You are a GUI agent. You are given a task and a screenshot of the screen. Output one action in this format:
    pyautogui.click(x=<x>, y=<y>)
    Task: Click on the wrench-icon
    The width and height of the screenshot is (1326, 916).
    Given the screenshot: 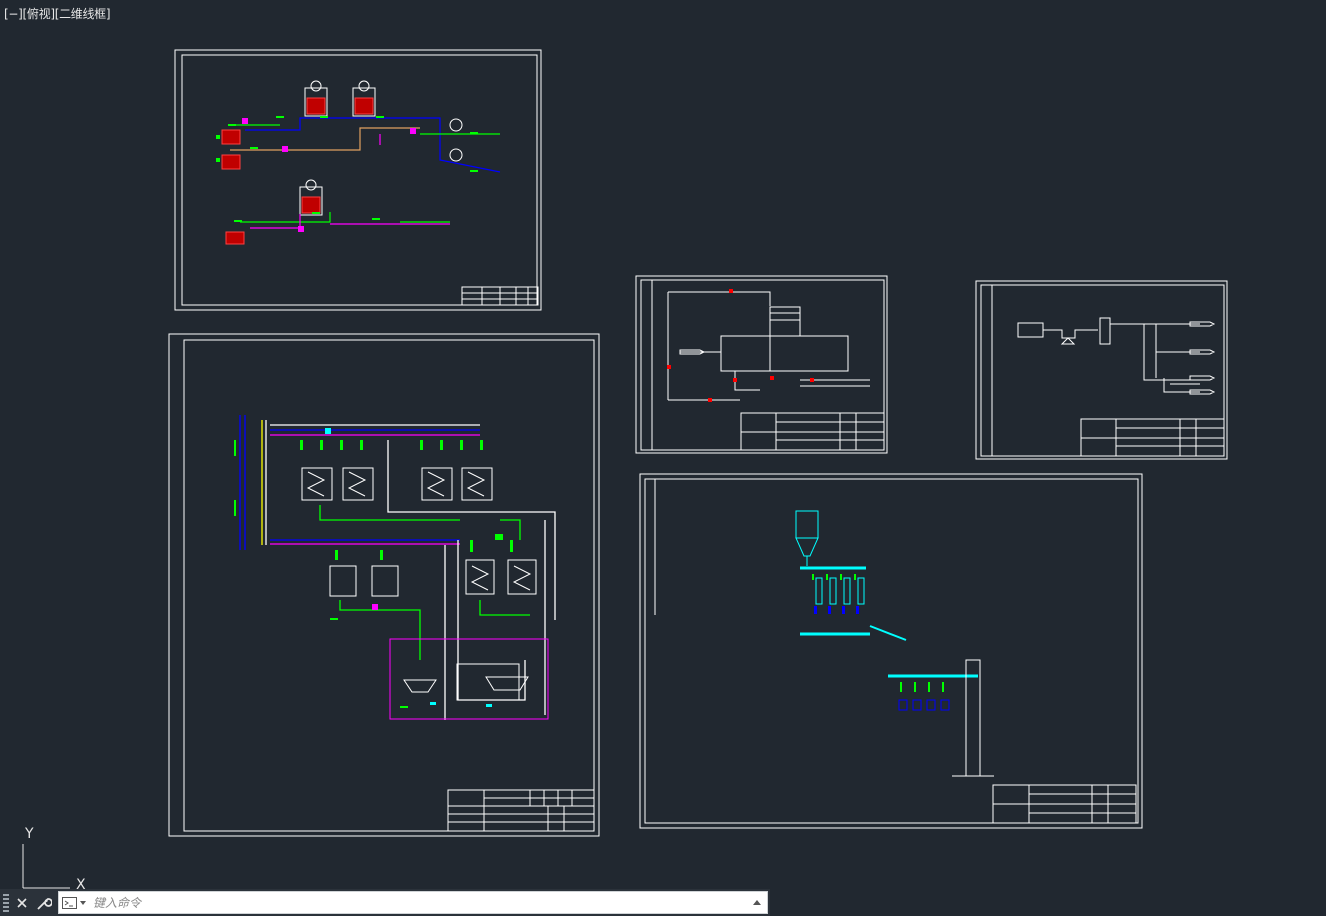 What is the action you would take?
    pyautogui.click(x=44, y=903)
    